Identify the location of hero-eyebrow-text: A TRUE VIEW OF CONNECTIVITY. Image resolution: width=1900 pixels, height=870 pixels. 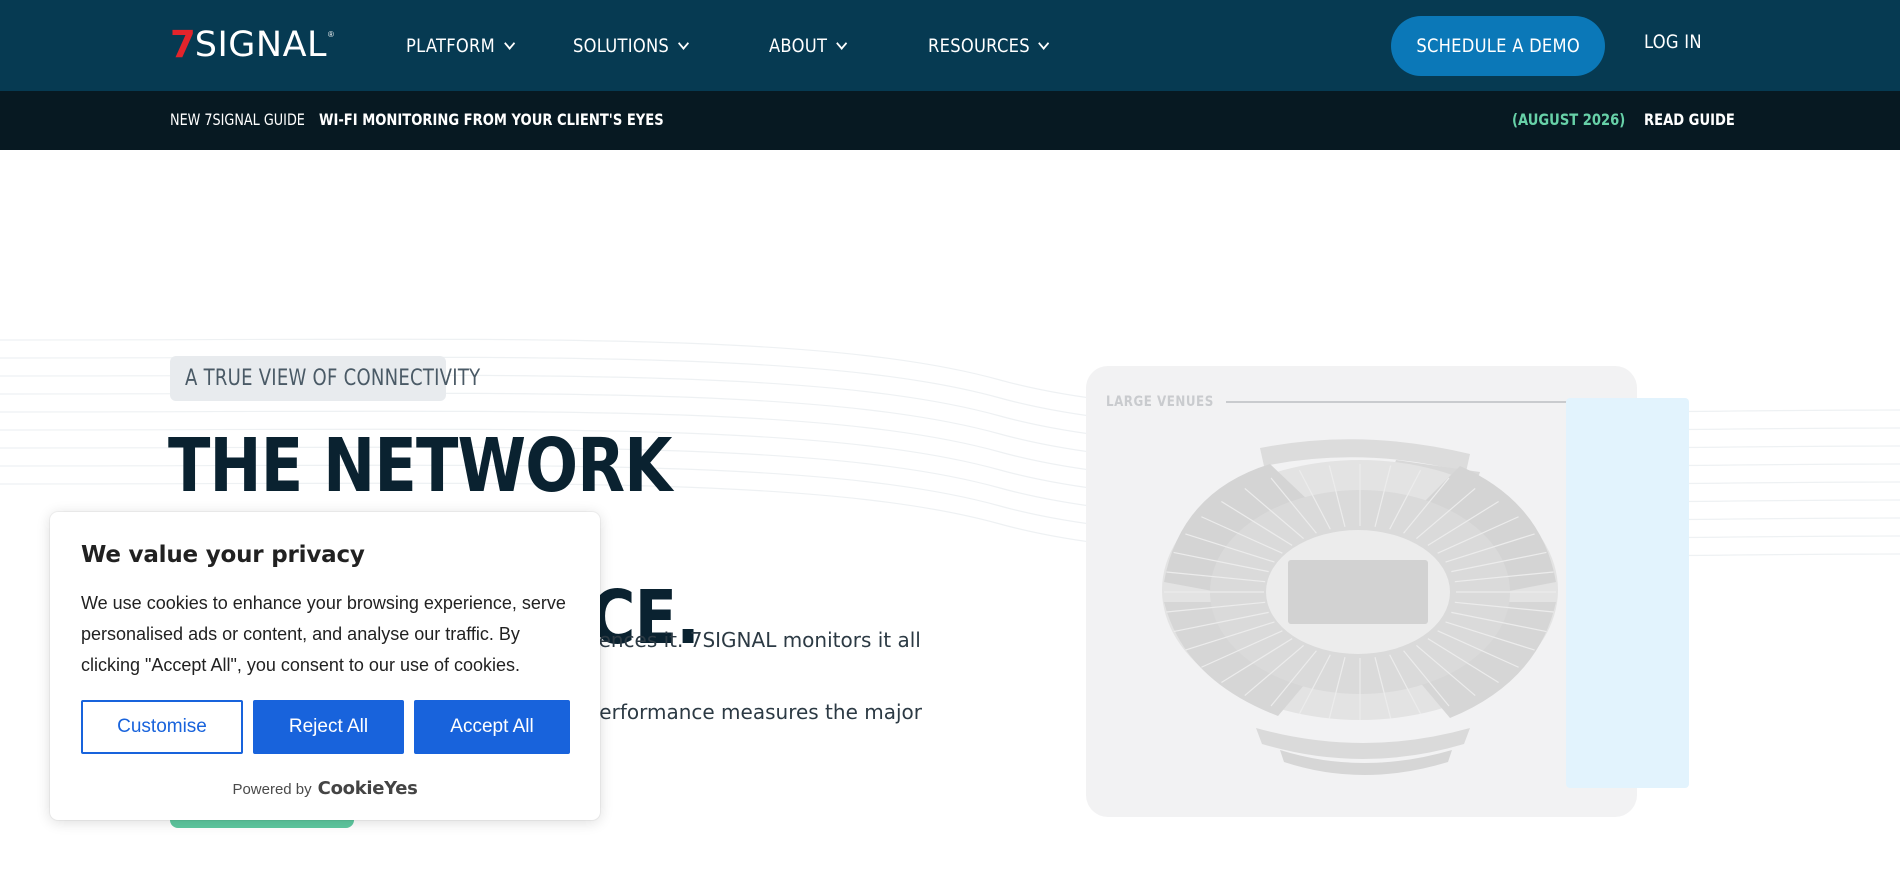
(333, 378).